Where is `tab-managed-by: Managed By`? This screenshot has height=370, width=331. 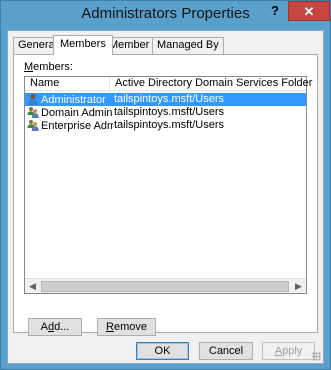 tab-managed-by: Managed By is located at coordinates (188, 45).